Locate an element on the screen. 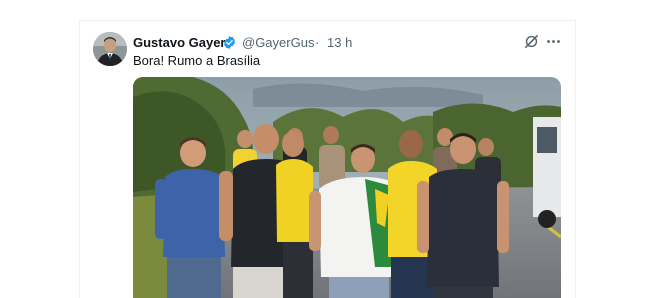 This screenshot has width=660, height=298. tweet-text: Bora! Rumo a Brasília is located at coordinates (197, 60).